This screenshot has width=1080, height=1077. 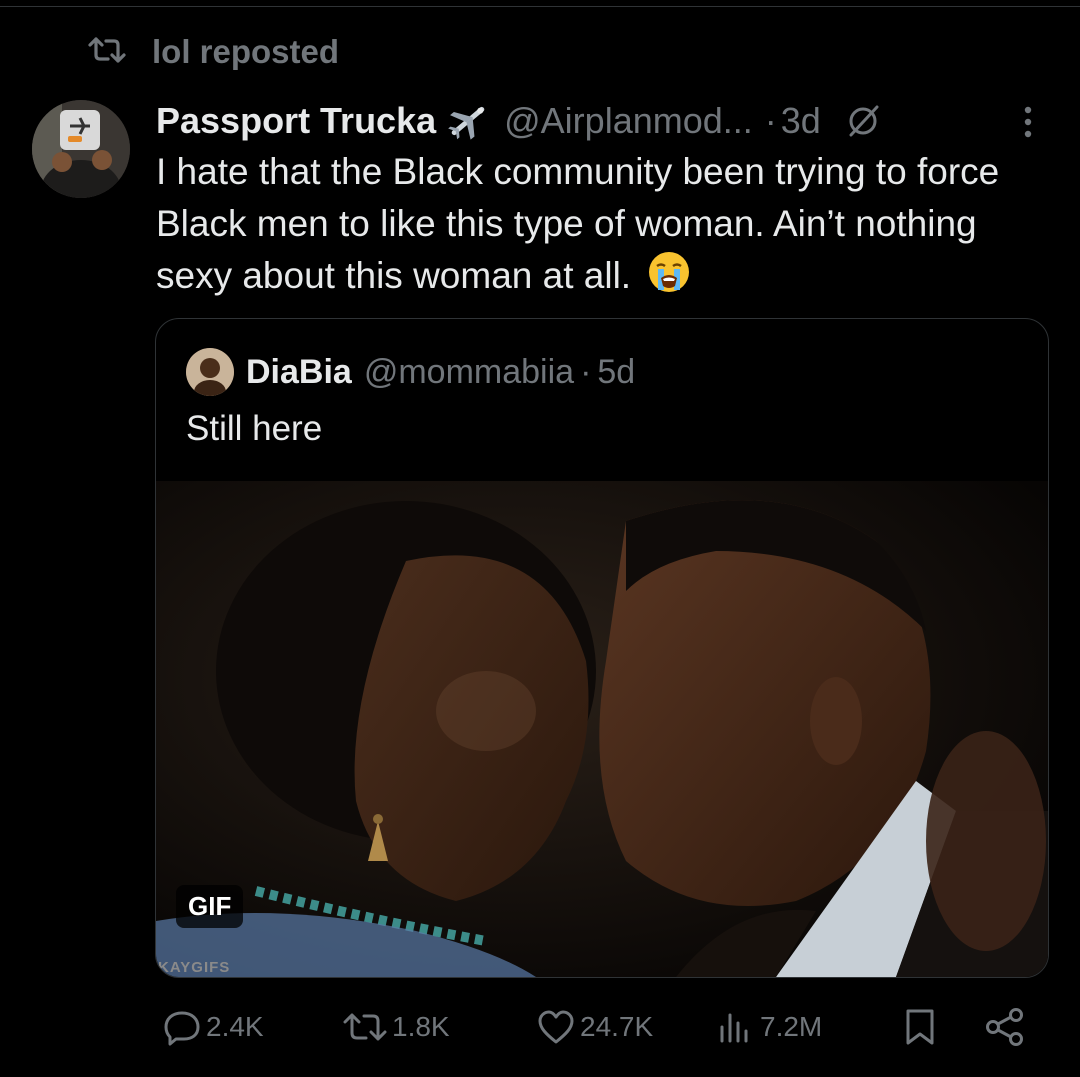 What do you see at coordinates (1028, 122) in the screenshot?
I see `more-options-icon` at bounding box center [1028, 122].